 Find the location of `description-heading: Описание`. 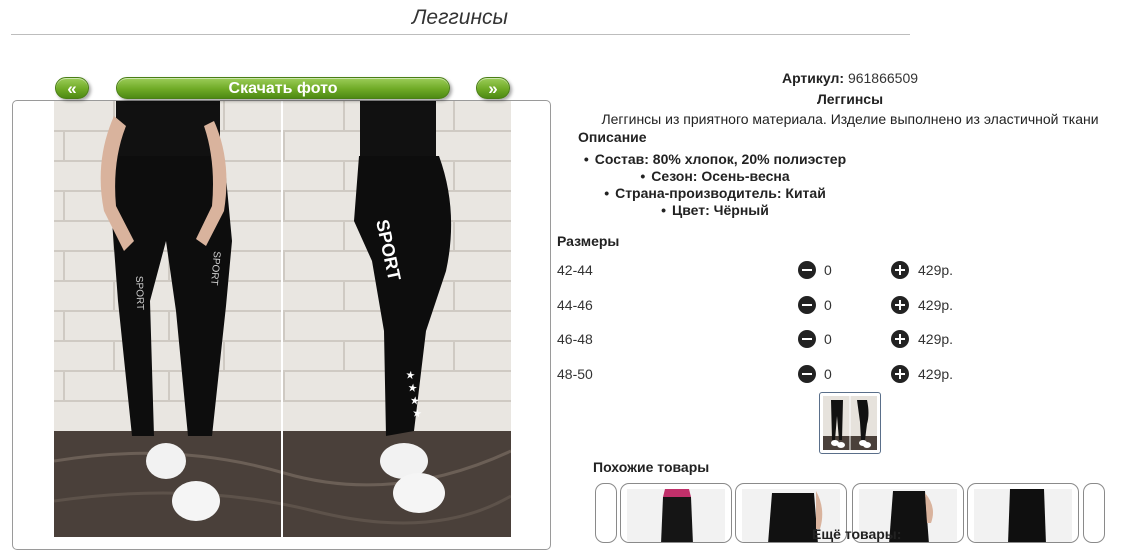

description-heading: Описание is located at coordinates (612, 137).